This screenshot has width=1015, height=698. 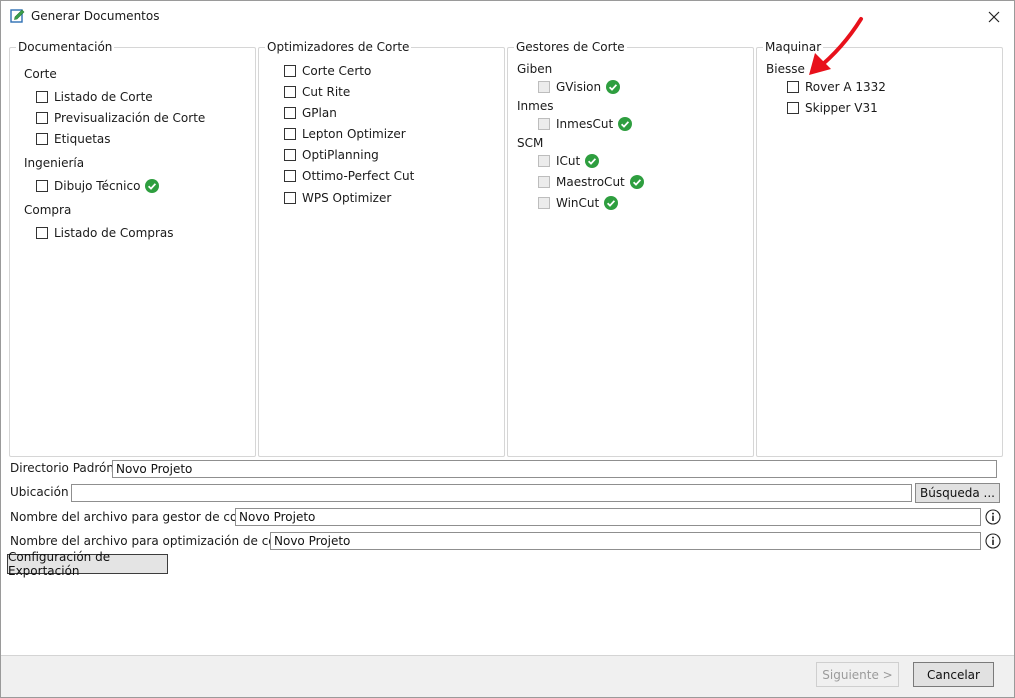 I want to click on configuracion-exportacion-button: Configuración de Exportación, so click(x=87, y=564).